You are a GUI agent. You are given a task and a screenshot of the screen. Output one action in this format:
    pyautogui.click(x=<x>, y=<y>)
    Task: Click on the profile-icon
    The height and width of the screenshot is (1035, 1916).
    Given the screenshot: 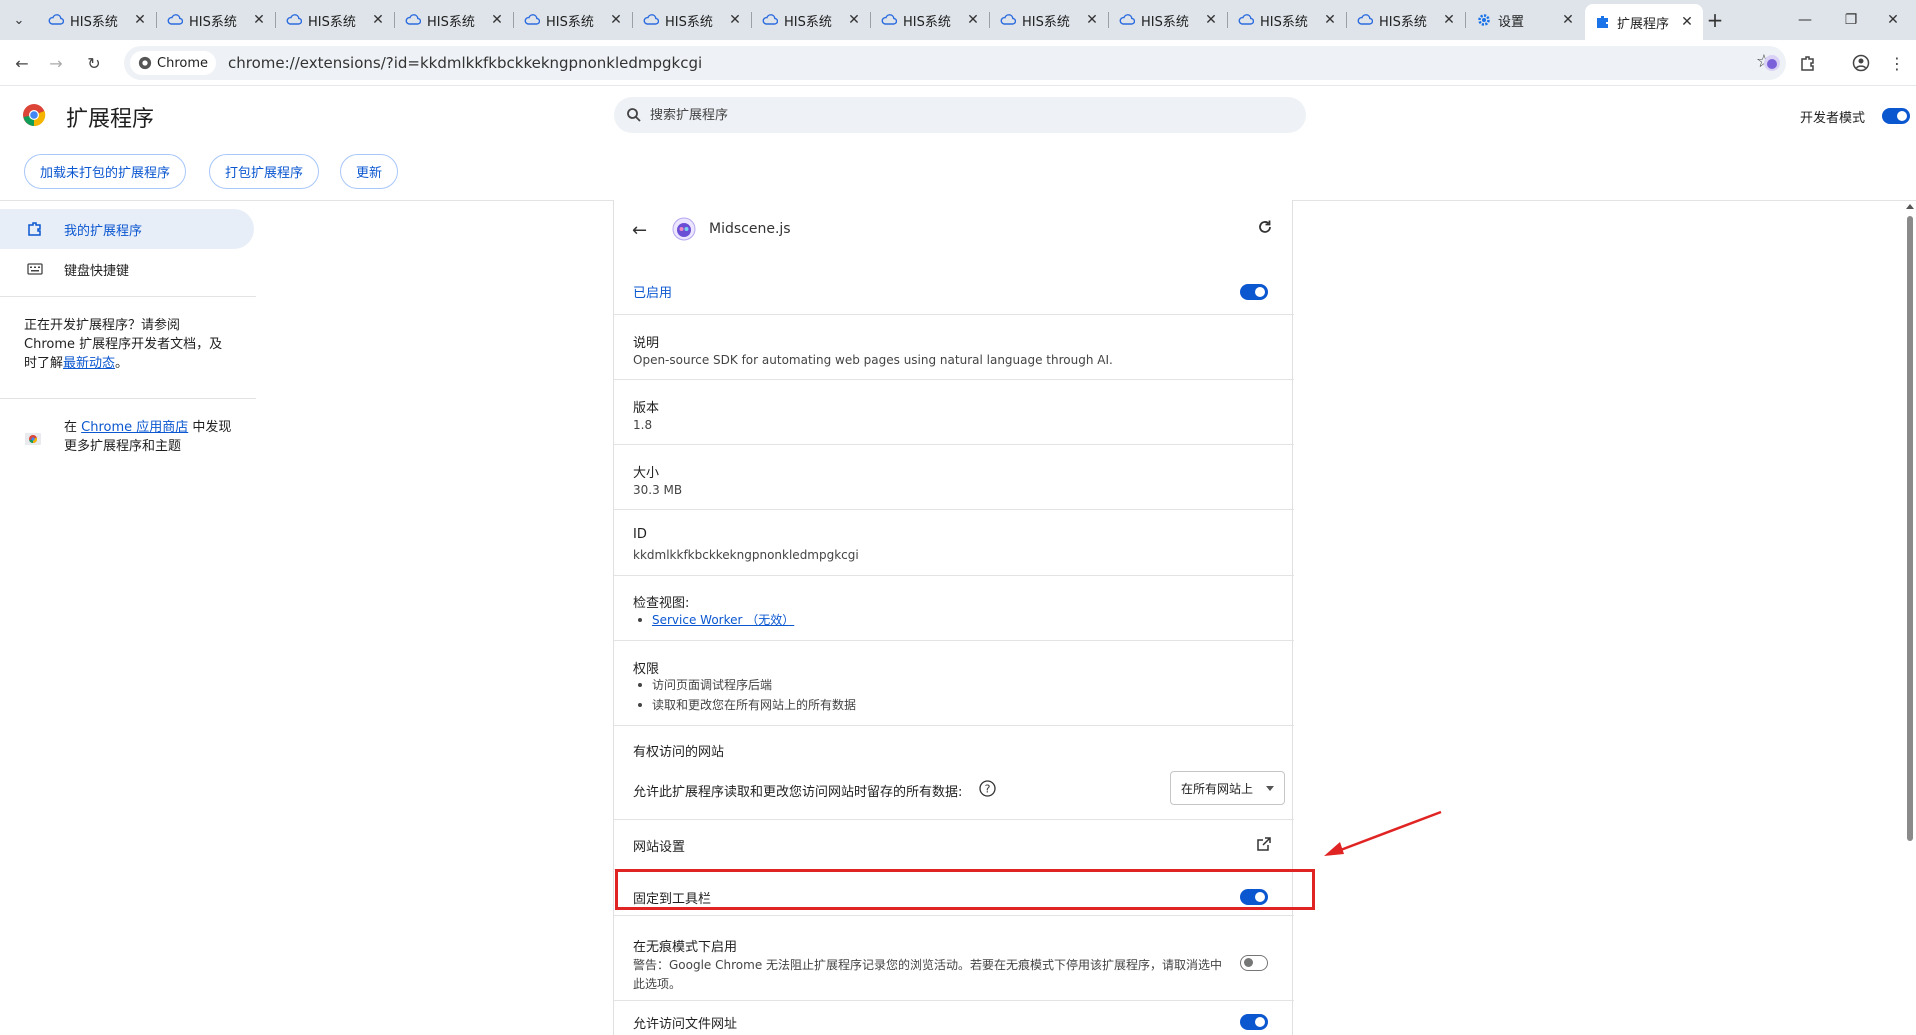 What is the action you would take?
    pyautogui.click(x=1861, y=63)
    